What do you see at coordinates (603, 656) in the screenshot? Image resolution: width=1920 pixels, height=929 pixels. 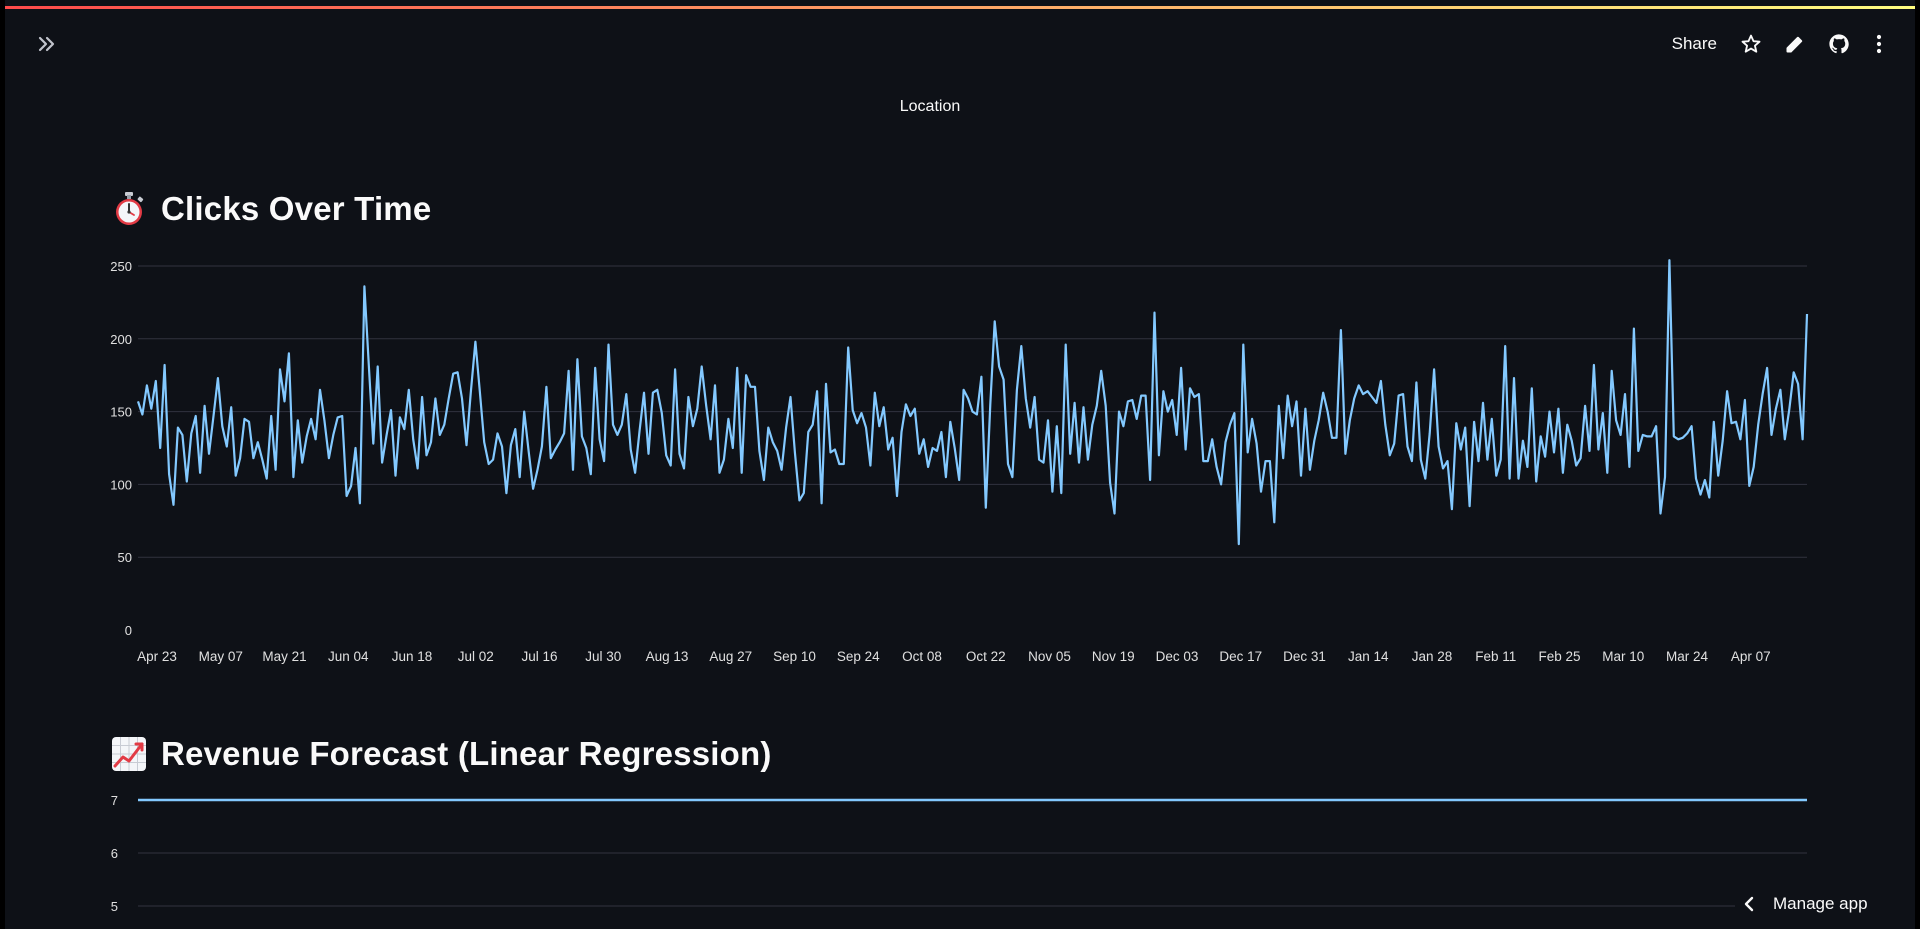 I see `x-tick-label: Jul 30` at bounding box center [603, 656].